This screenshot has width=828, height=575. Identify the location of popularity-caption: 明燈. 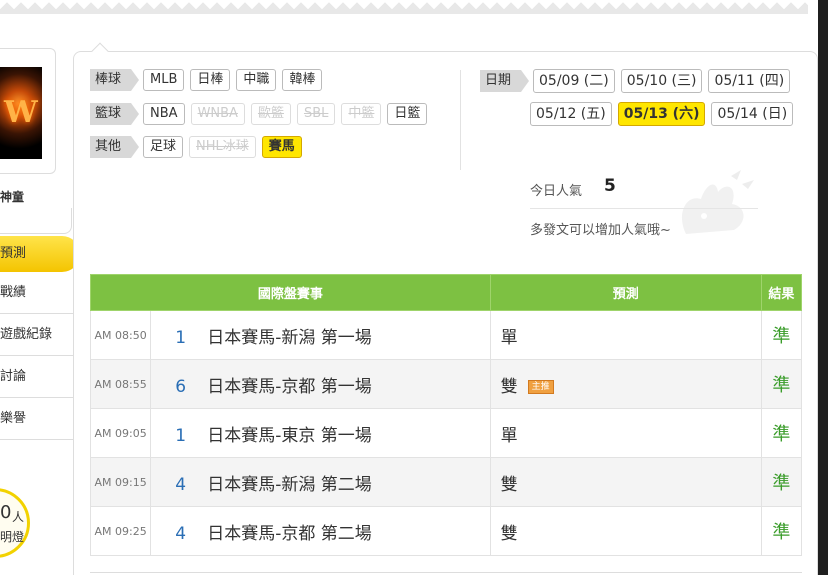
(12, 537).